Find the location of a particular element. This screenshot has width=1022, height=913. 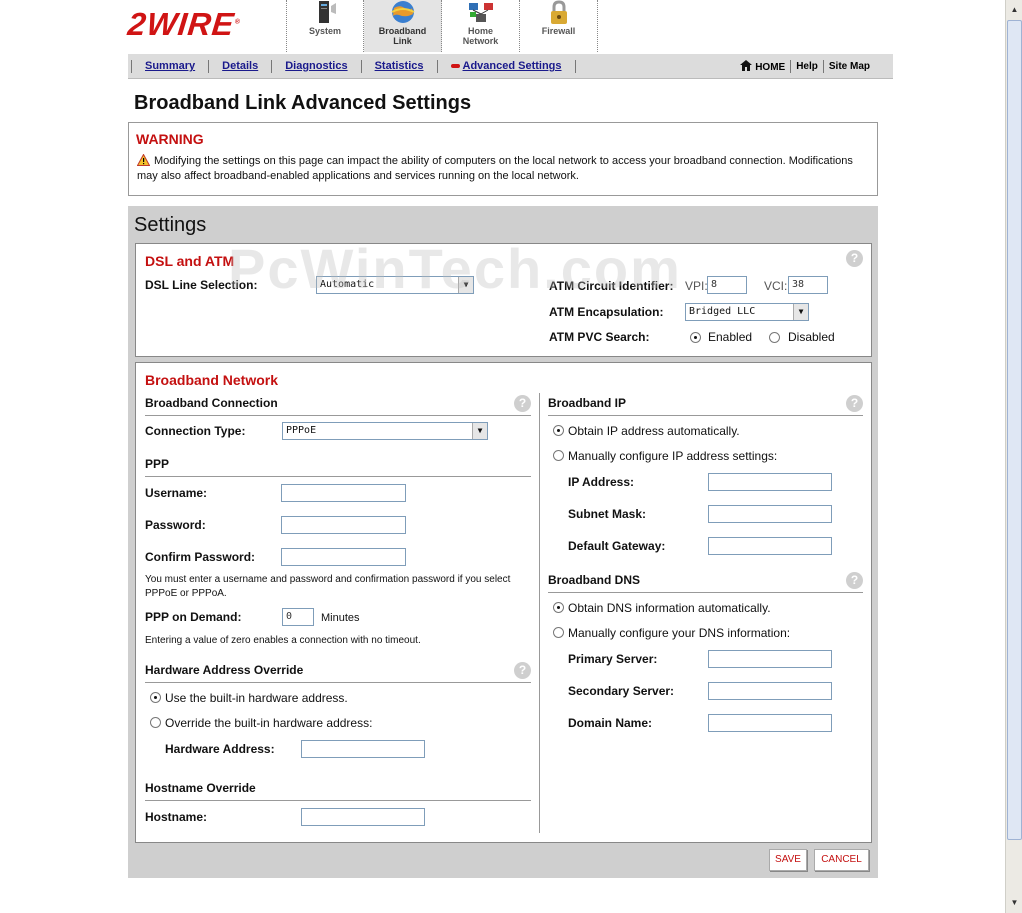

ip-auto-radio is located at coordinates (558, 430).